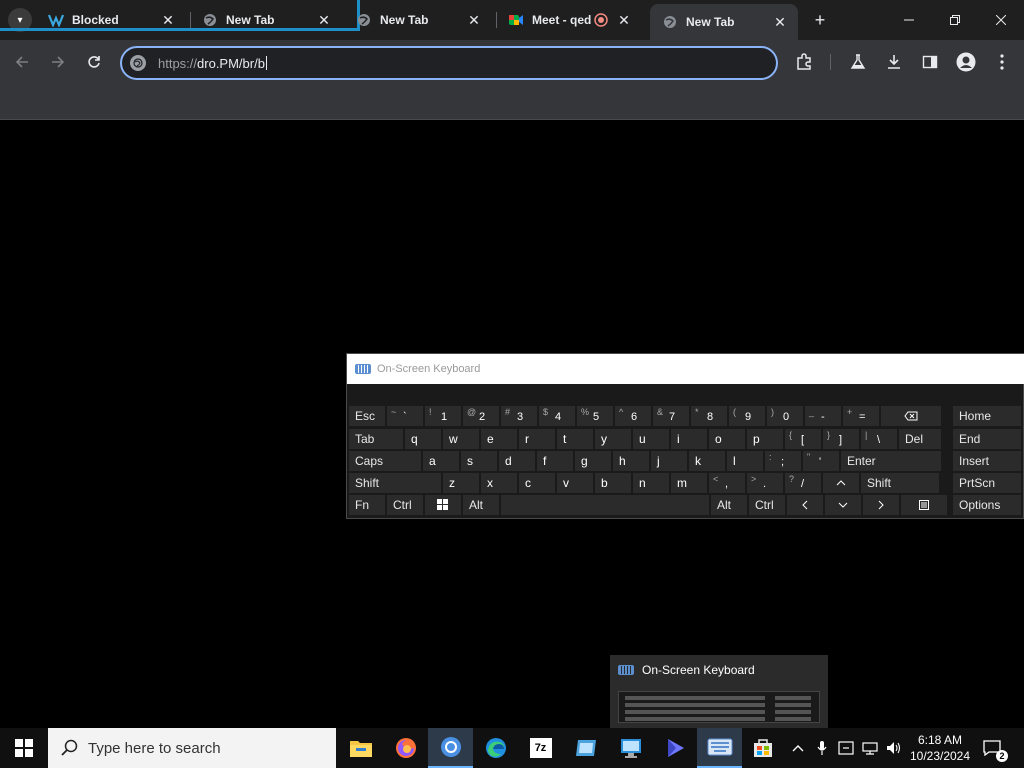  I want to click on key-[: {[, so click(803, 439).